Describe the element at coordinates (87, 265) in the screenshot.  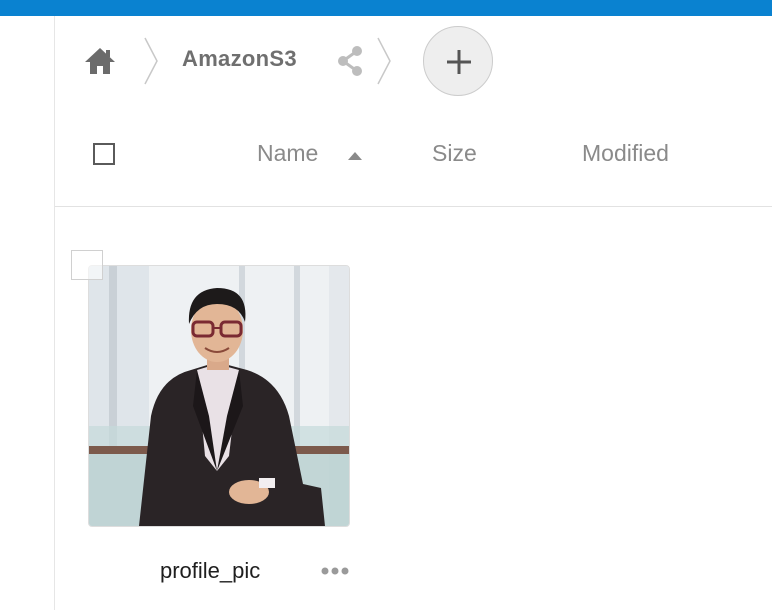
I see `file-select-checkbox` at that location.